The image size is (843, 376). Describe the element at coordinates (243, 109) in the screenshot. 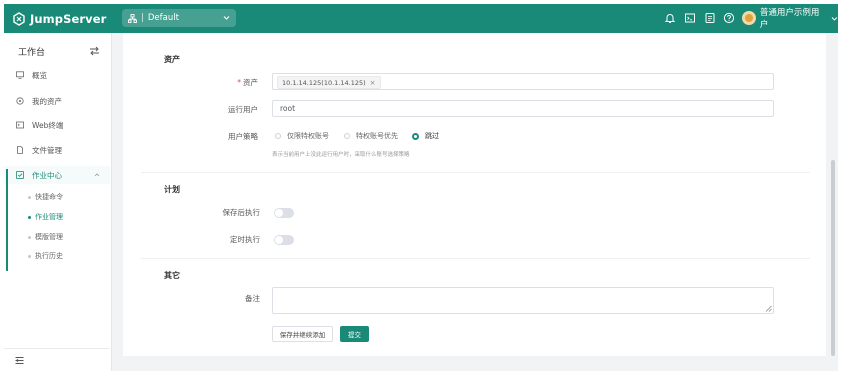

I see `runas-label: 运行用户` at that location.